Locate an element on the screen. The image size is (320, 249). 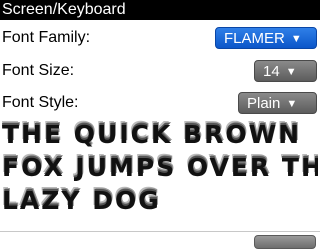
font-size-row: Font Size: 14 ▼ is located at coordinates (160, 71).